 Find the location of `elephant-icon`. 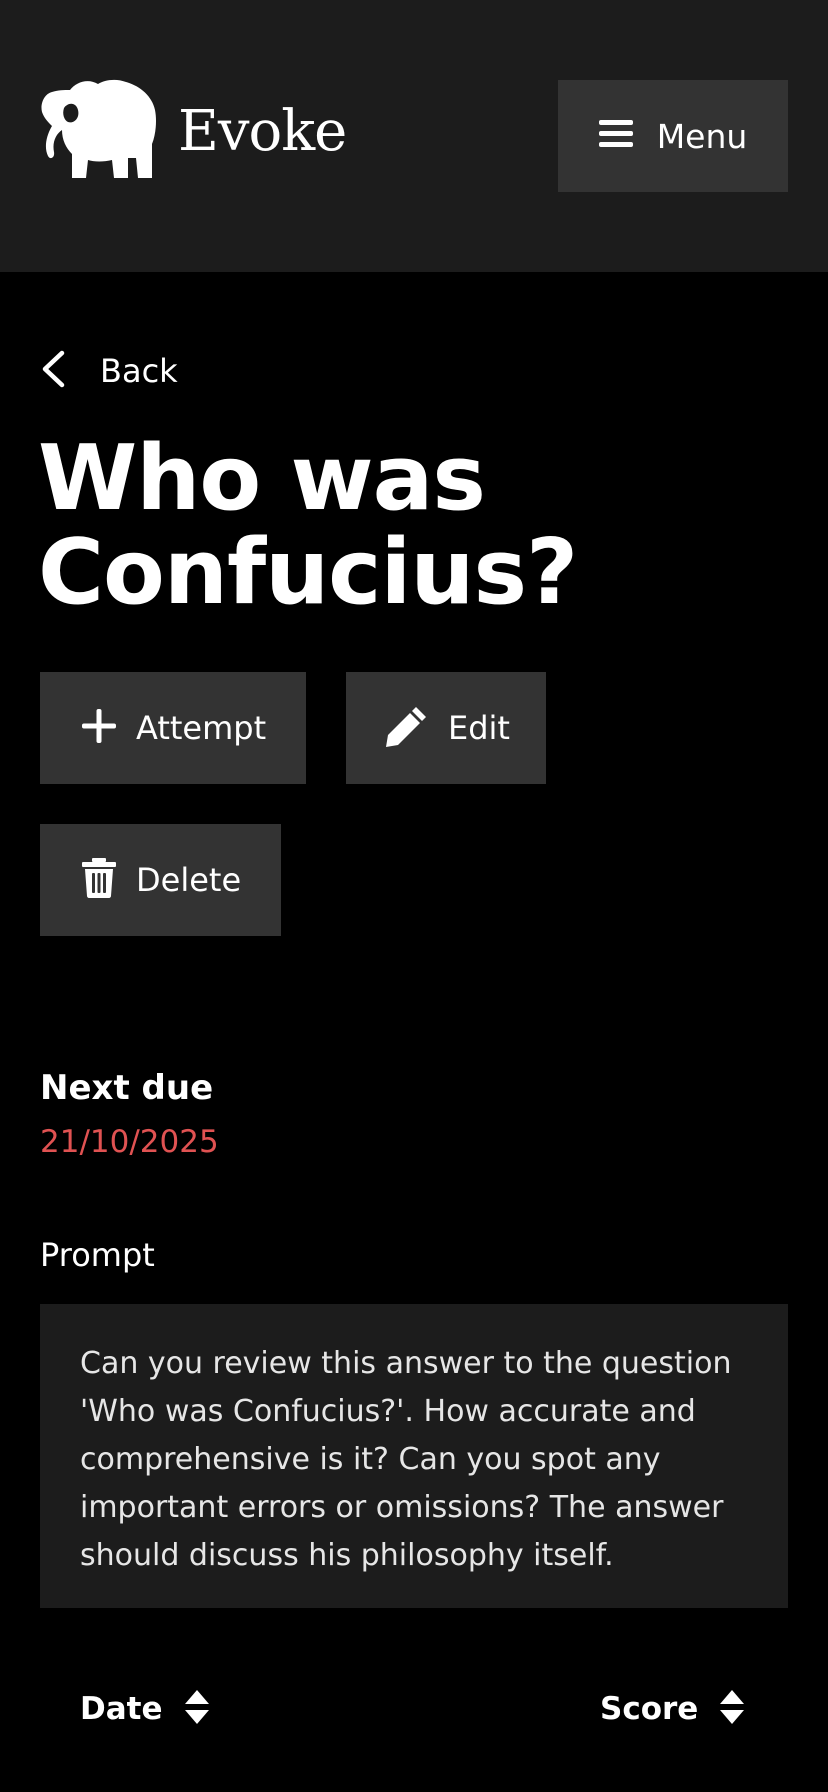

elephant-icon is located at coordinates (99, 131).